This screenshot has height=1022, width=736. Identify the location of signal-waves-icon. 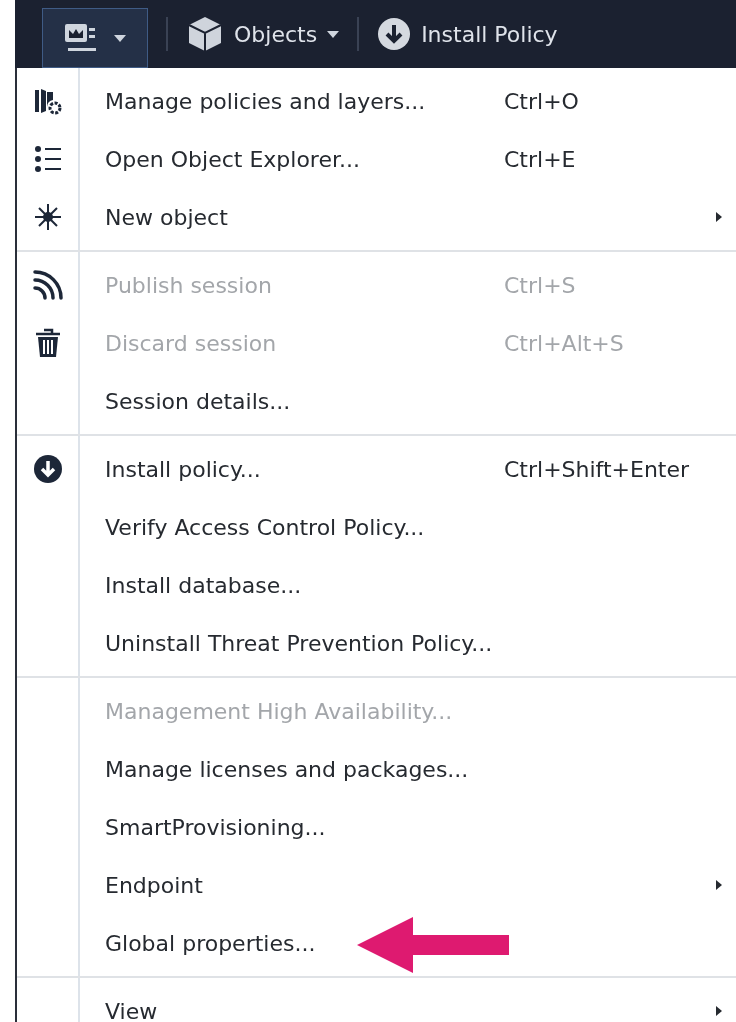
(47, 285).